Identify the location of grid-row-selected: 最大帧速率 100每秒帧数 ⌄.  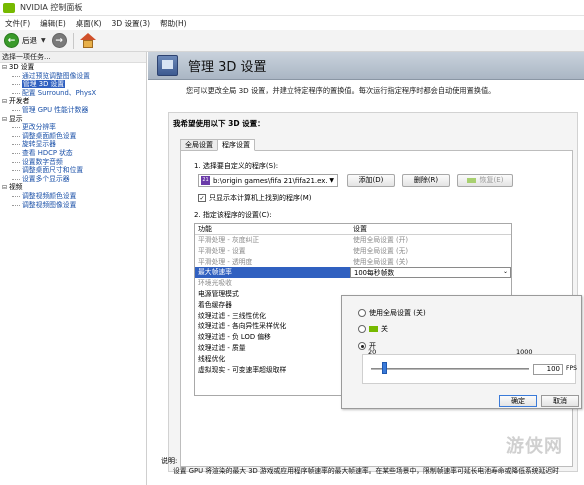
(353, 273).